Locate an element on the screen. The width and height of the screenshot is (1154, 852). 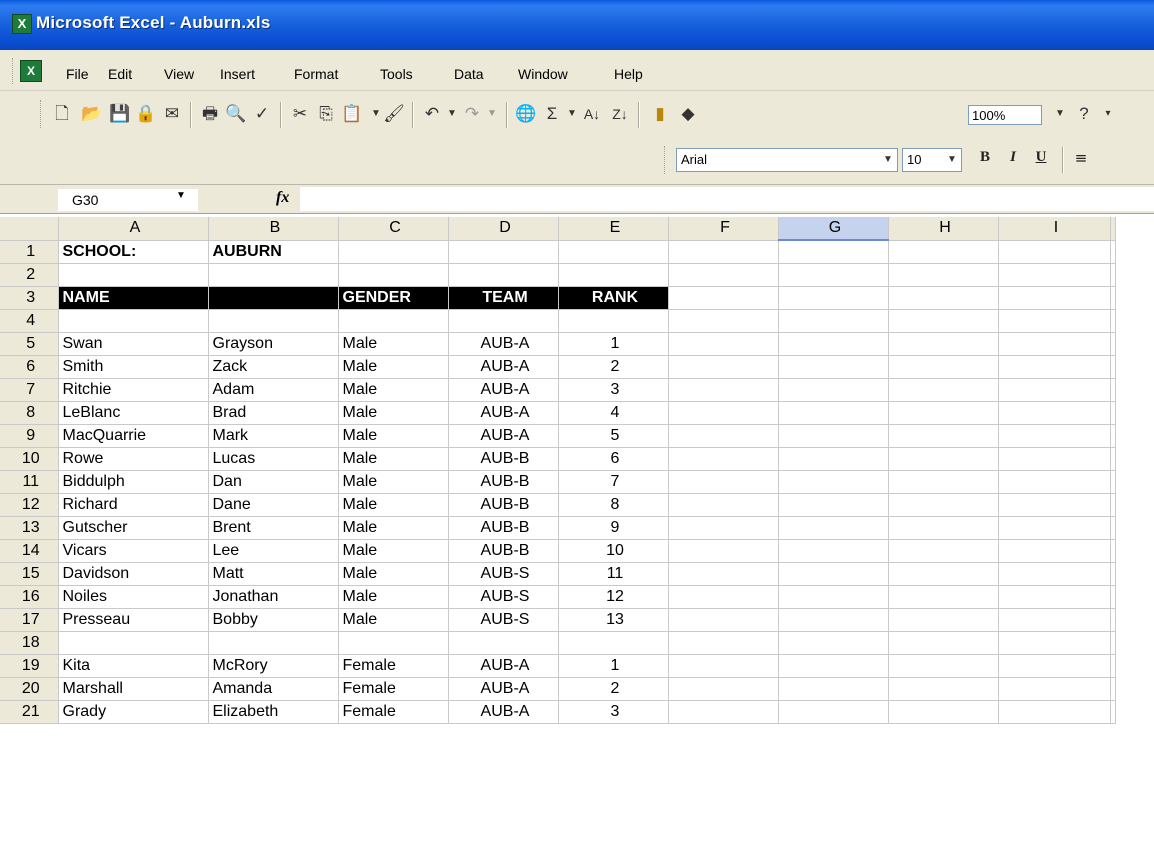
paste-icon: 📋 is located at coordinates (352, 114).